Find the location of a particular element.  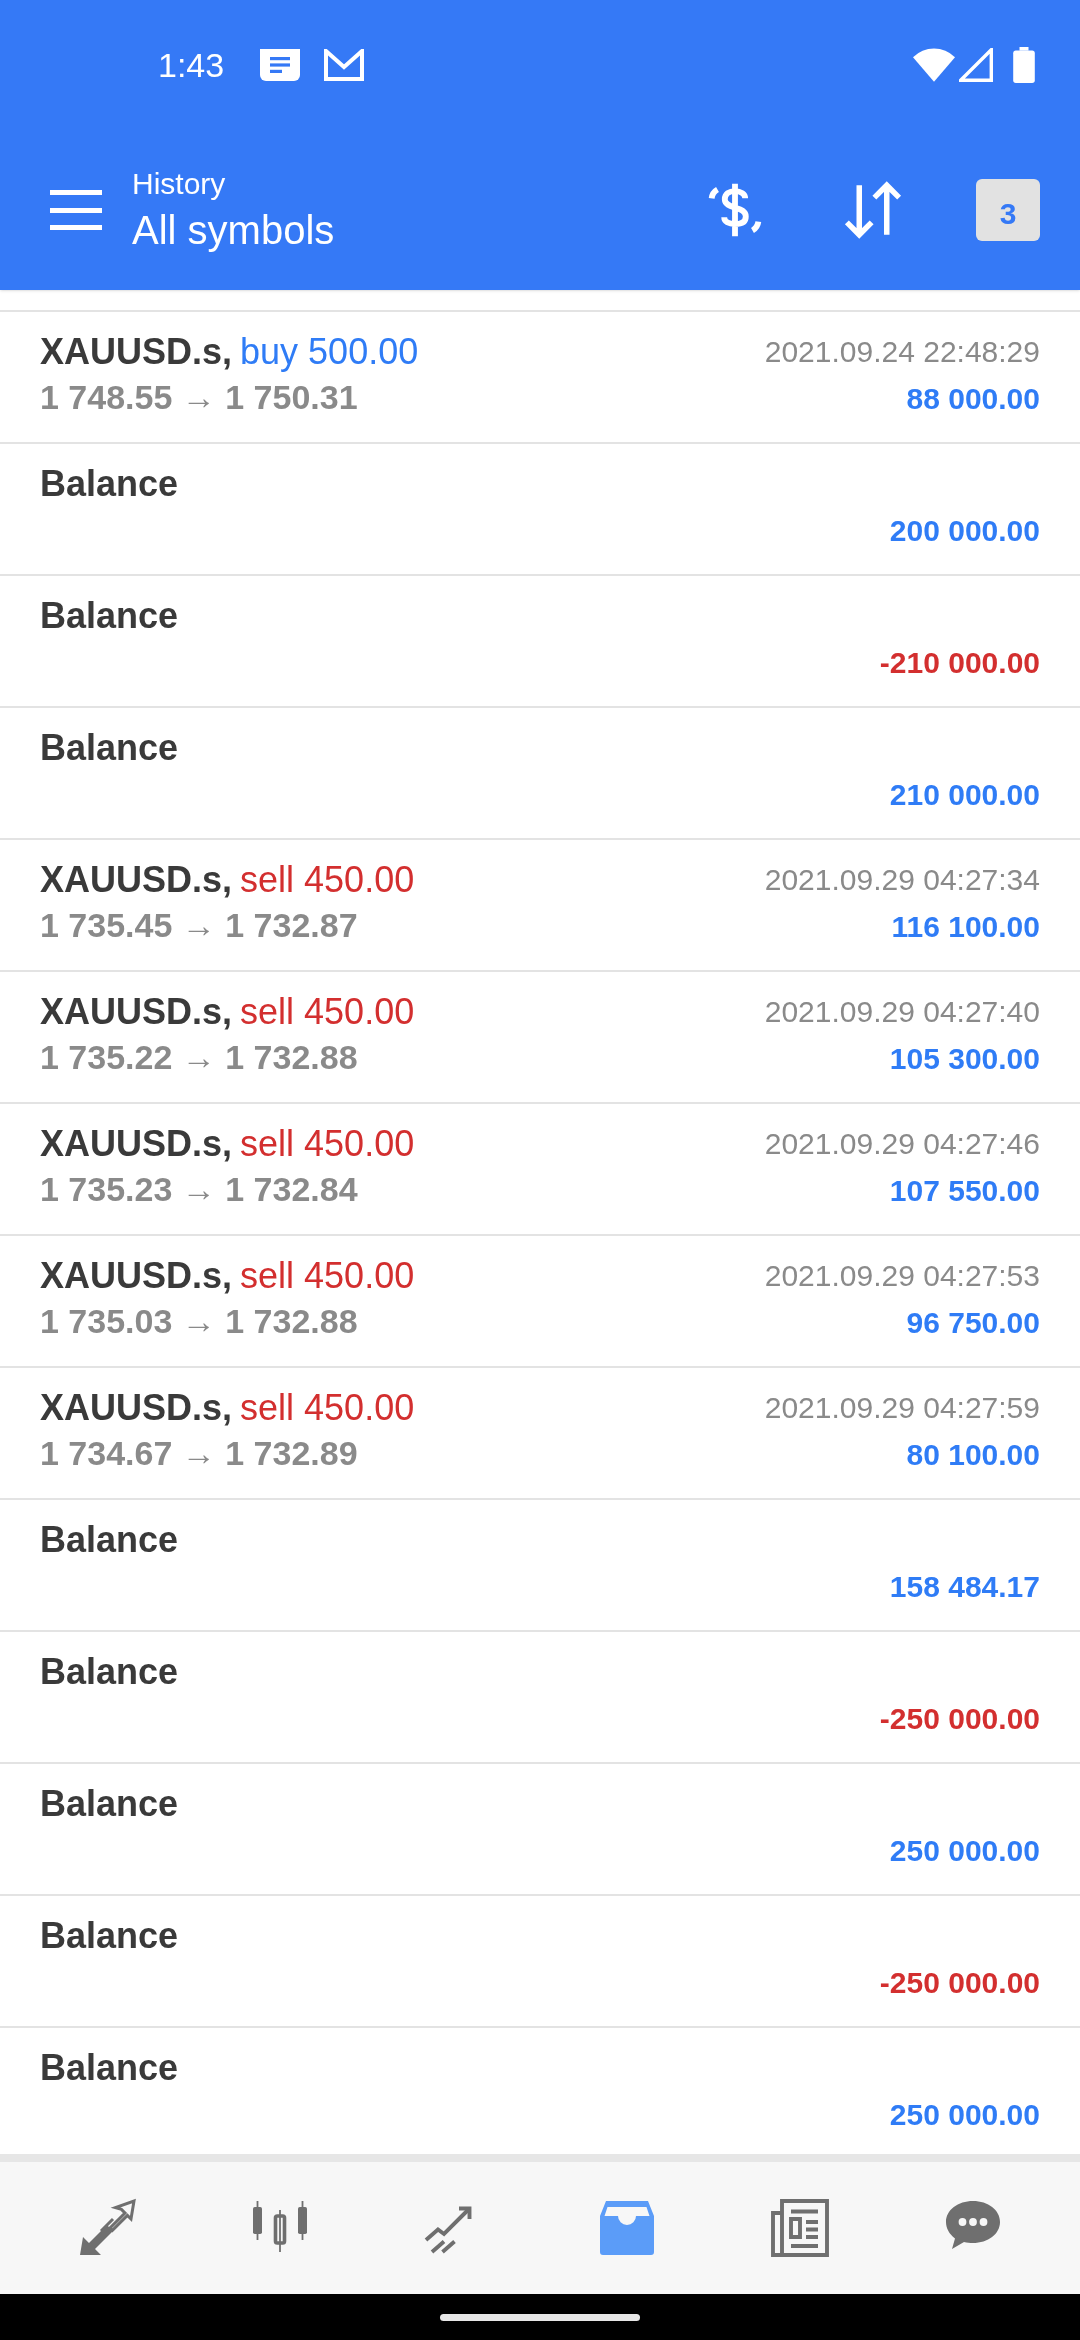

profit-amount: 96 750.00 is located at coordinates (973, 1323).